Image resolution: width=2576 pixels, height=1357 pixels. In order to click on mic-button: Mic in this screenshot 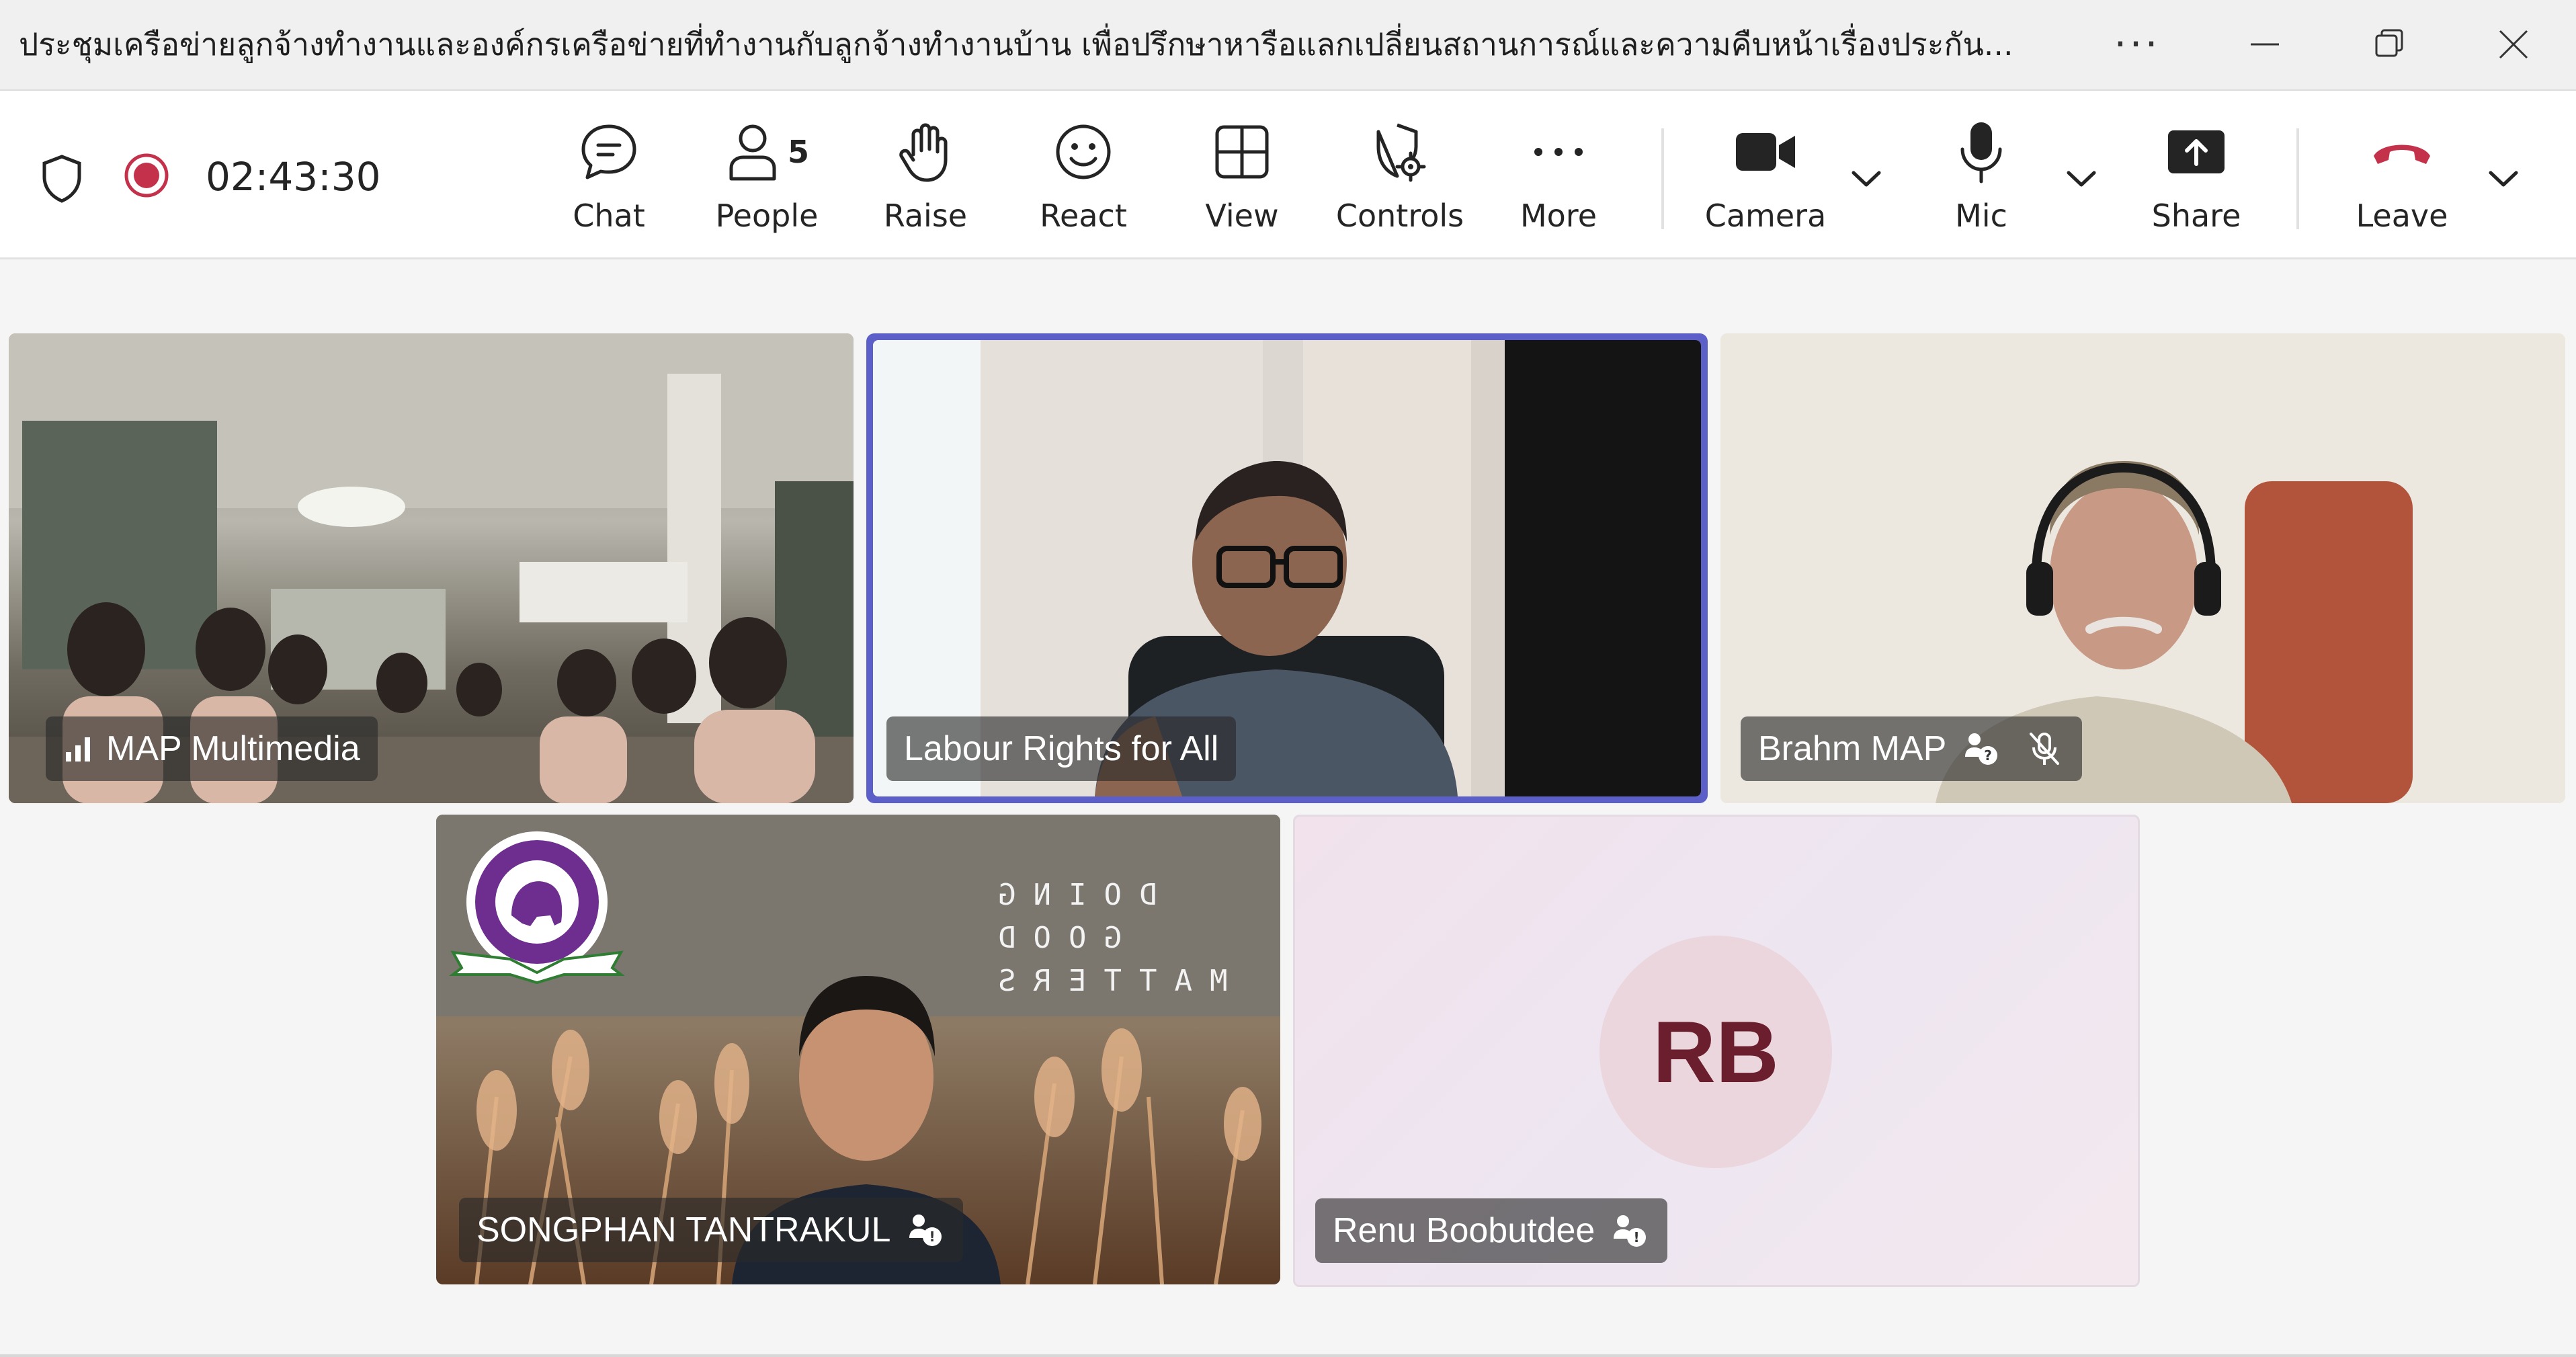, I will do `click(1981, 175)`.